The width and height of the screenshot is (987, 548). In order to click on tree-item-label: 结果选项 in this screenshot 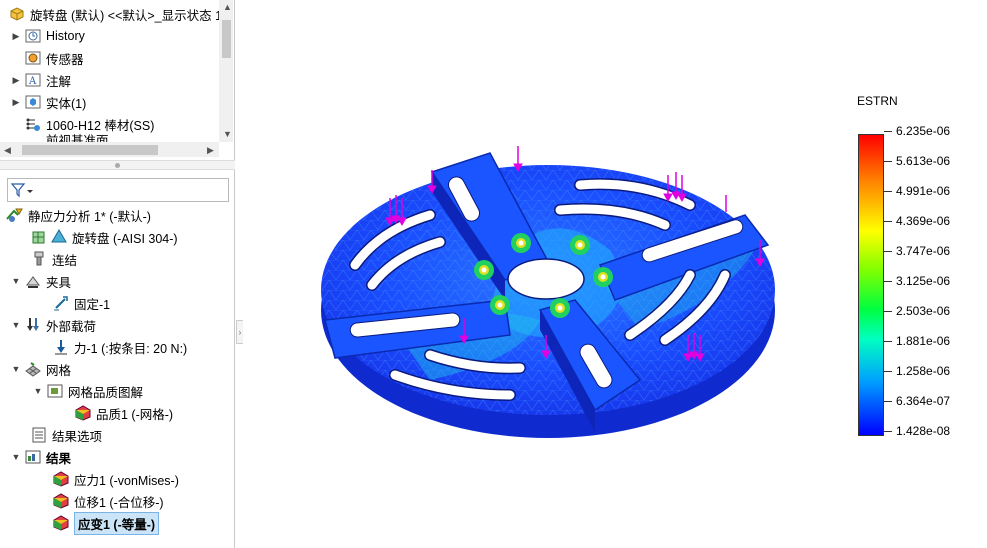, I will do `click(77, 436)`.